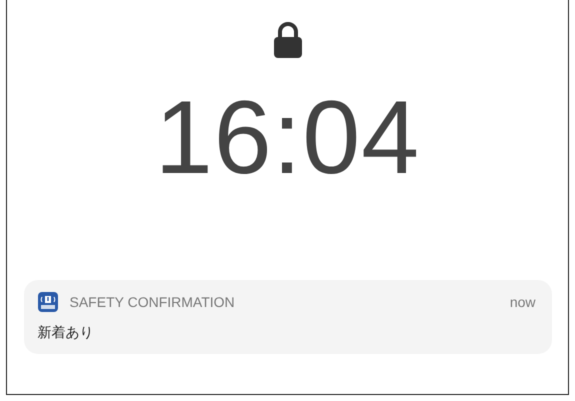  Describe the element at coordinates (523, 302) in the screenshot. I see `notification-time: now` at that location.